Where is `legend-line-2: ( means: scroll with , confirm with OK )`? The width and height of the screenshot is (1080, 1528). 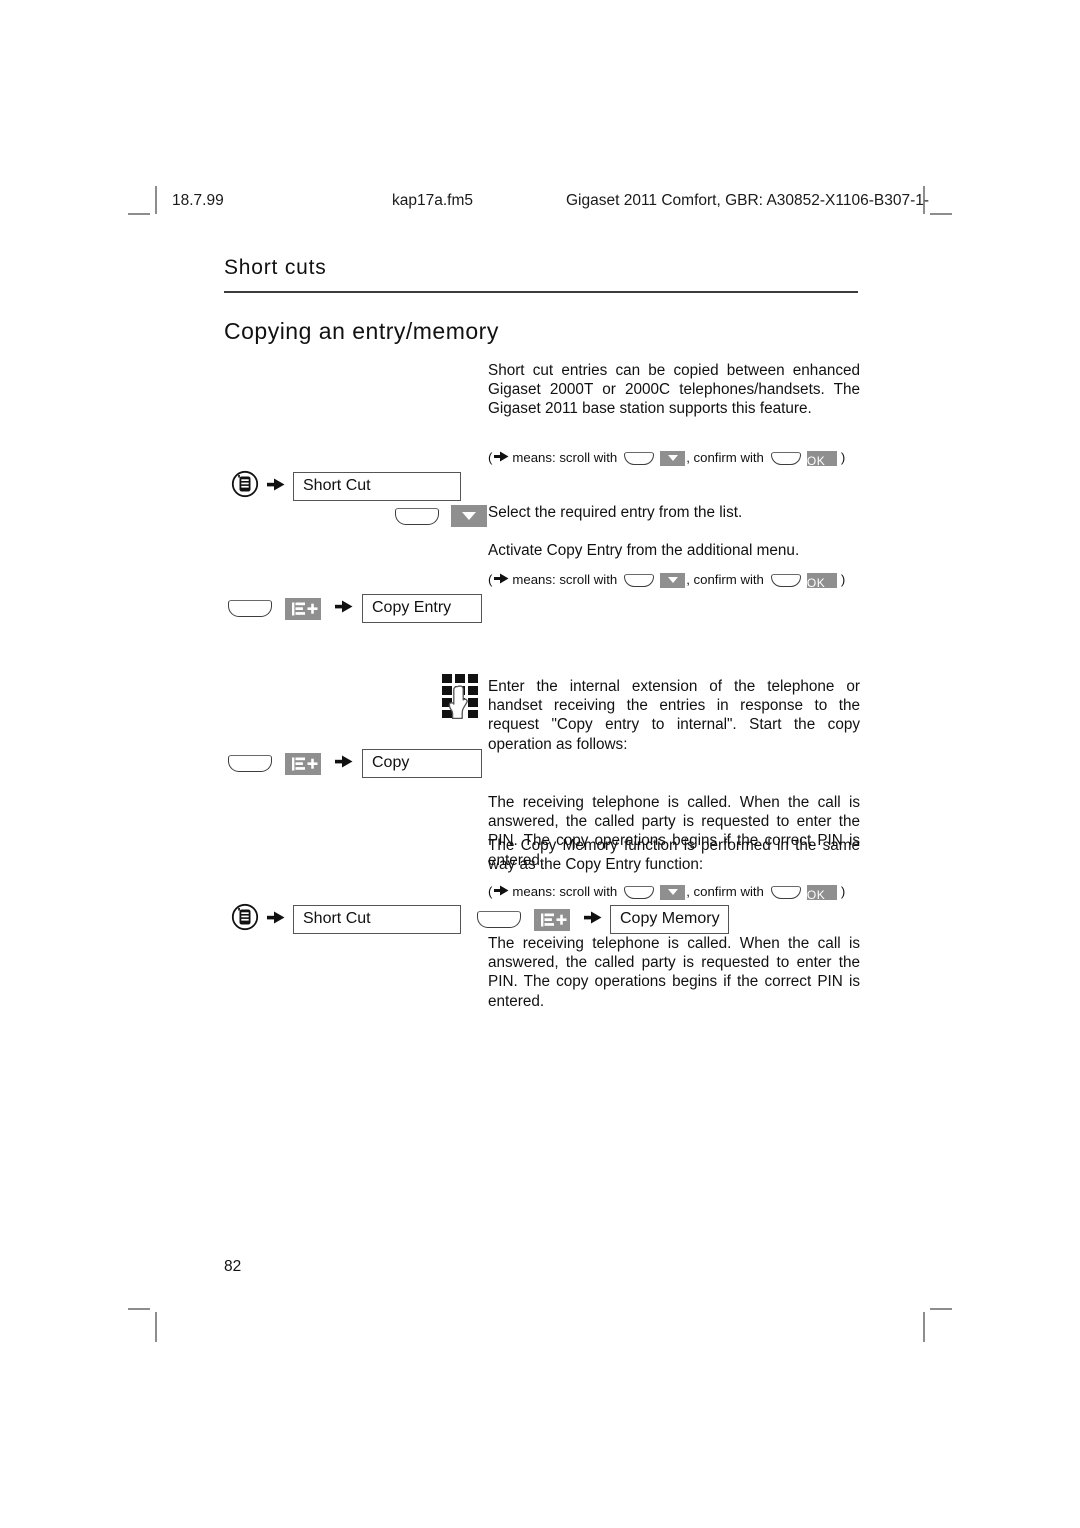
legend-line-2: ( means: scroll with , confirm with OK ) is located at coordinates (666, 580).